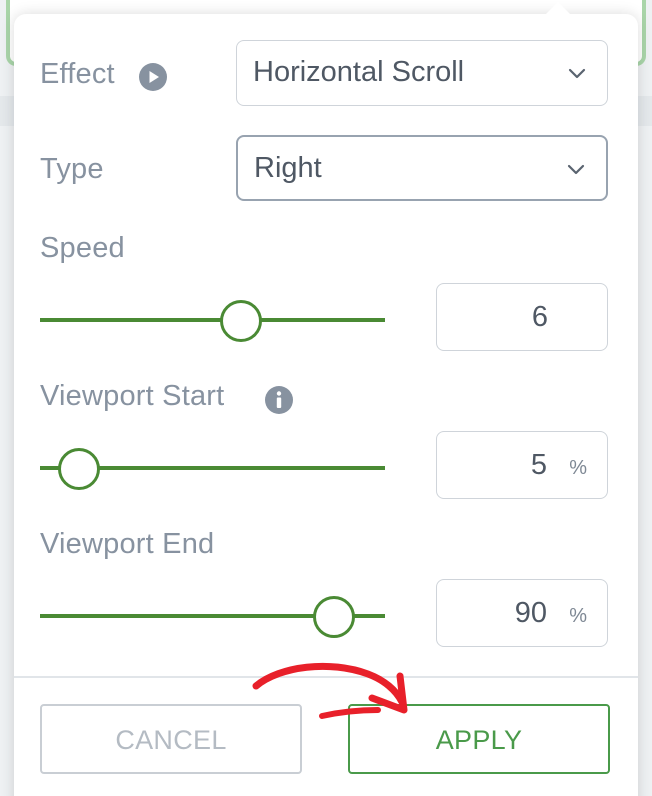 This screenshot has height=796, width=652. I want to click on speed-slider-thumb, so click(241, 321).